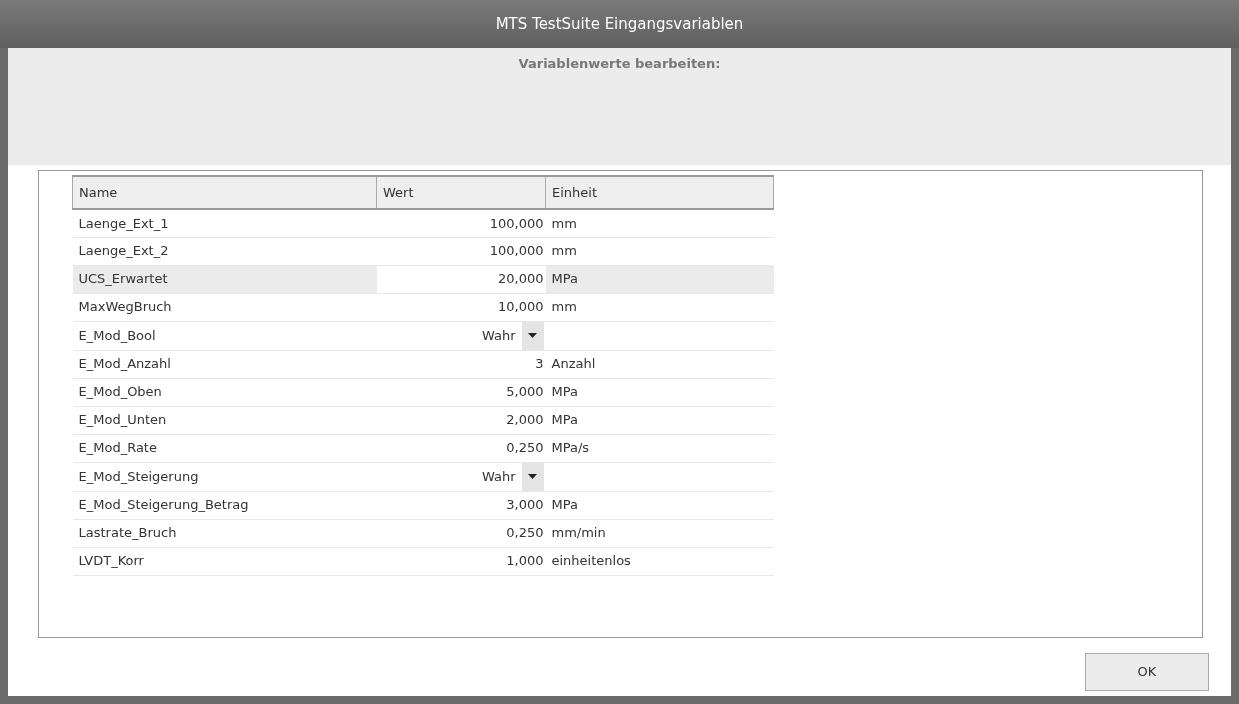 This screenshot has height=704, width=1239. I want to click on unit-cell: Anzahl, so click(659, 364).